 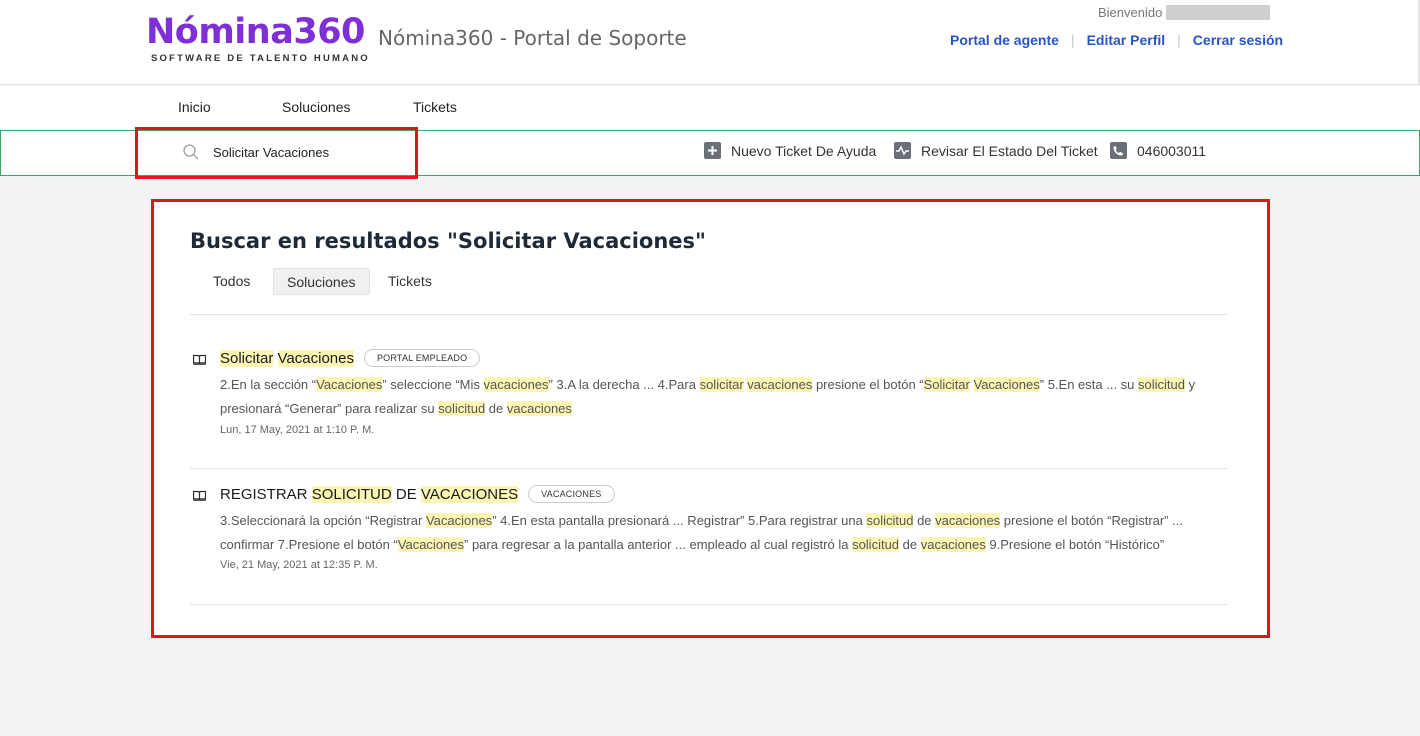 What do you see at coordinates (231, 281) in the screenshot?
I see `tab-todos: Todos` at bounding box center [231, 281].